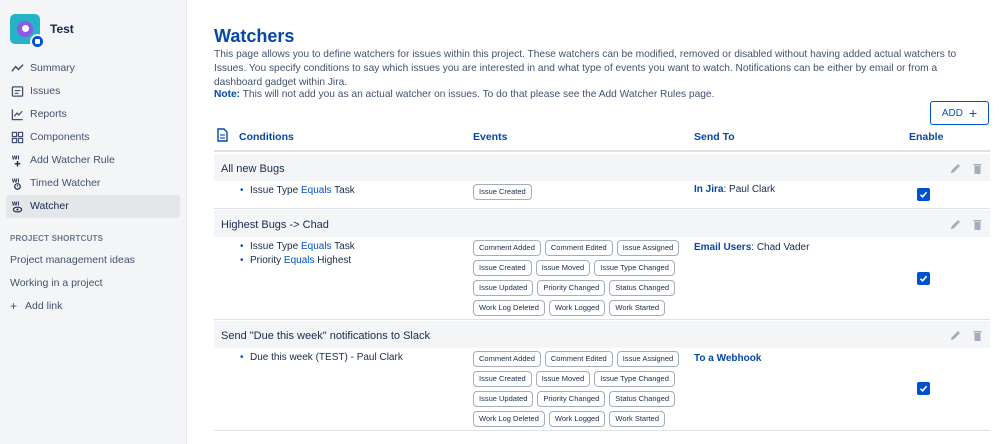 The image size is (999, 444). What do you see at coordinates (926, 137) in the screenshot?
I see `enable-column-header: Enable` at bounding box center [926, 137].